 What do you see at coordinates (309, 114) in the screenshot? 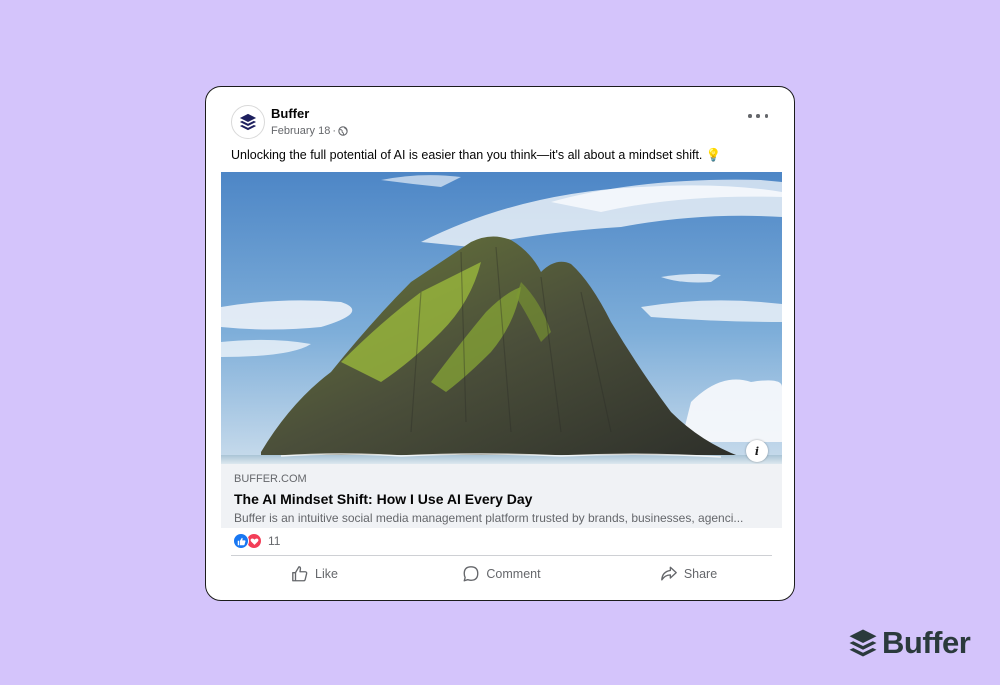
I see `page-name: Buffer` at bounding box center [309, 114].